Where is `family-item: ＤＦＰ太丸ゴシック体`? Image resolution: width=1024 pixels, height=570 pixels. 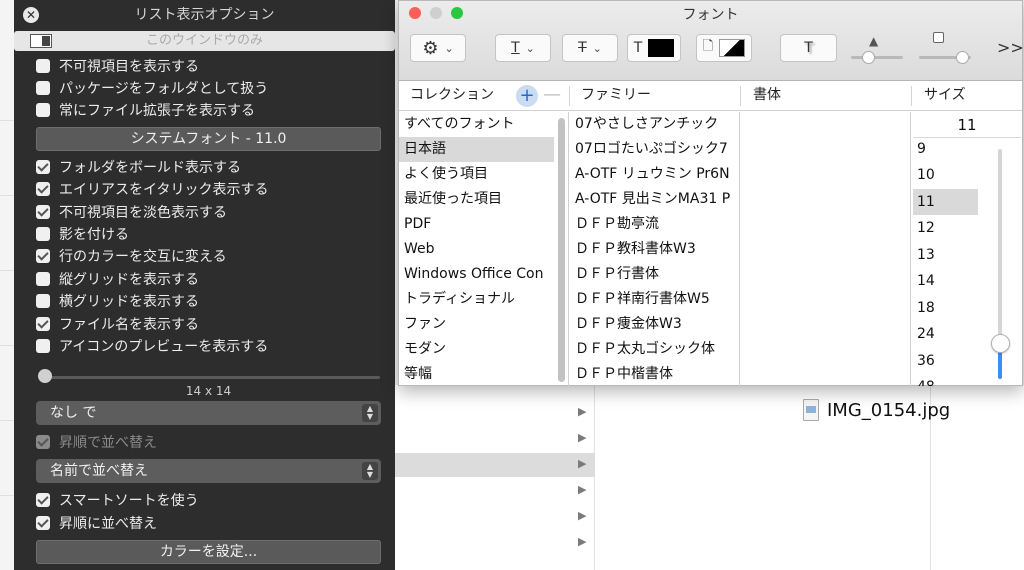
family-item: ＤＦＰ太丸ゴシック体 is located at coordinates (654, 349).